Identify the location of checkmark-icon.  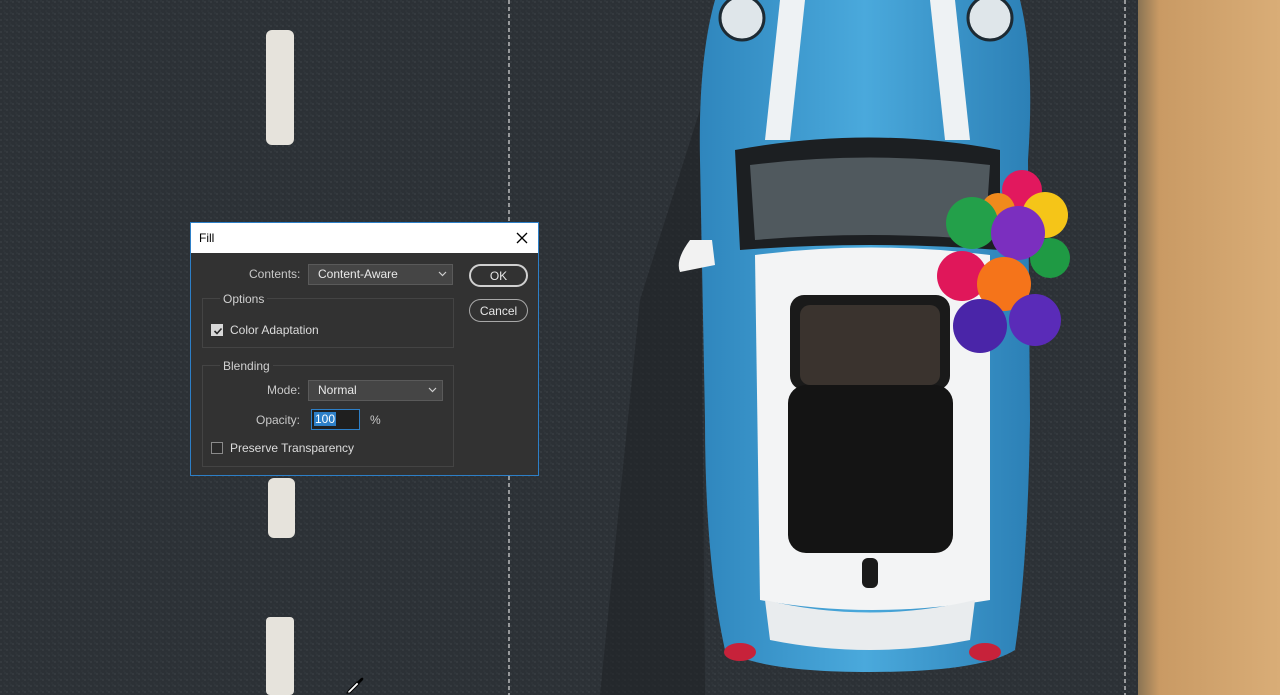
(218, 331).